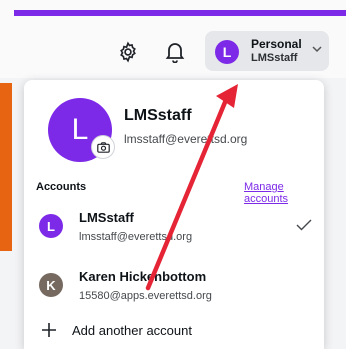  I want to click on manage-accounts-link: Manage accounts, so click(284, 193).